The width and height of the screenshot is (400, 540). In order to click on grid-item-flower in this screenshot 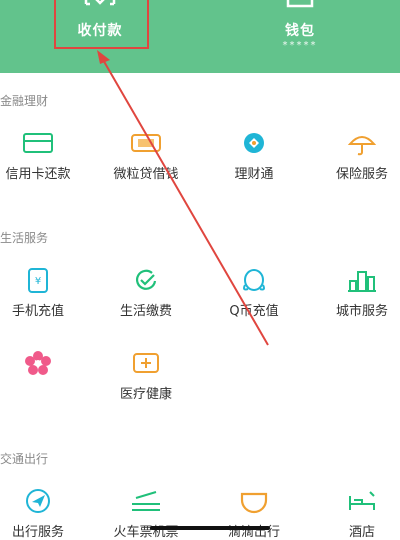, I will do `click(44, 366)`.